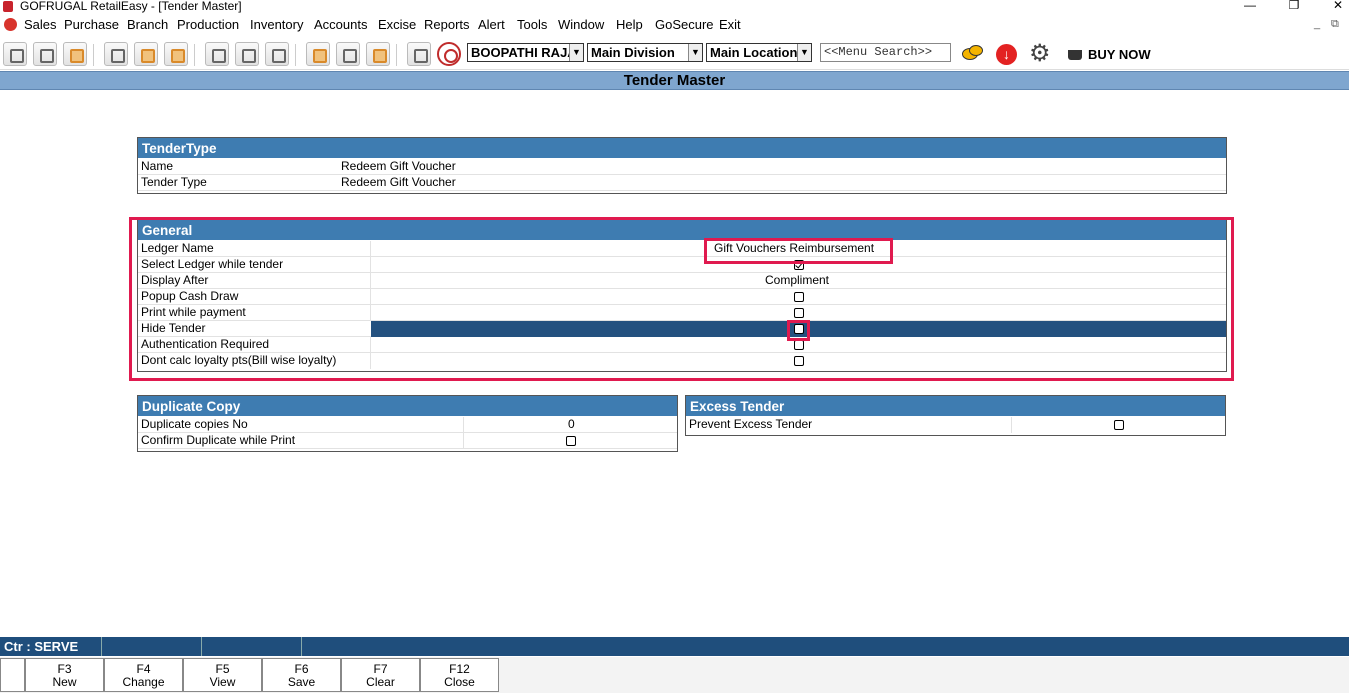  Describe the element at coordinates (674, 80) in the screenshot. I see `page-title: Tender Master` at that location.